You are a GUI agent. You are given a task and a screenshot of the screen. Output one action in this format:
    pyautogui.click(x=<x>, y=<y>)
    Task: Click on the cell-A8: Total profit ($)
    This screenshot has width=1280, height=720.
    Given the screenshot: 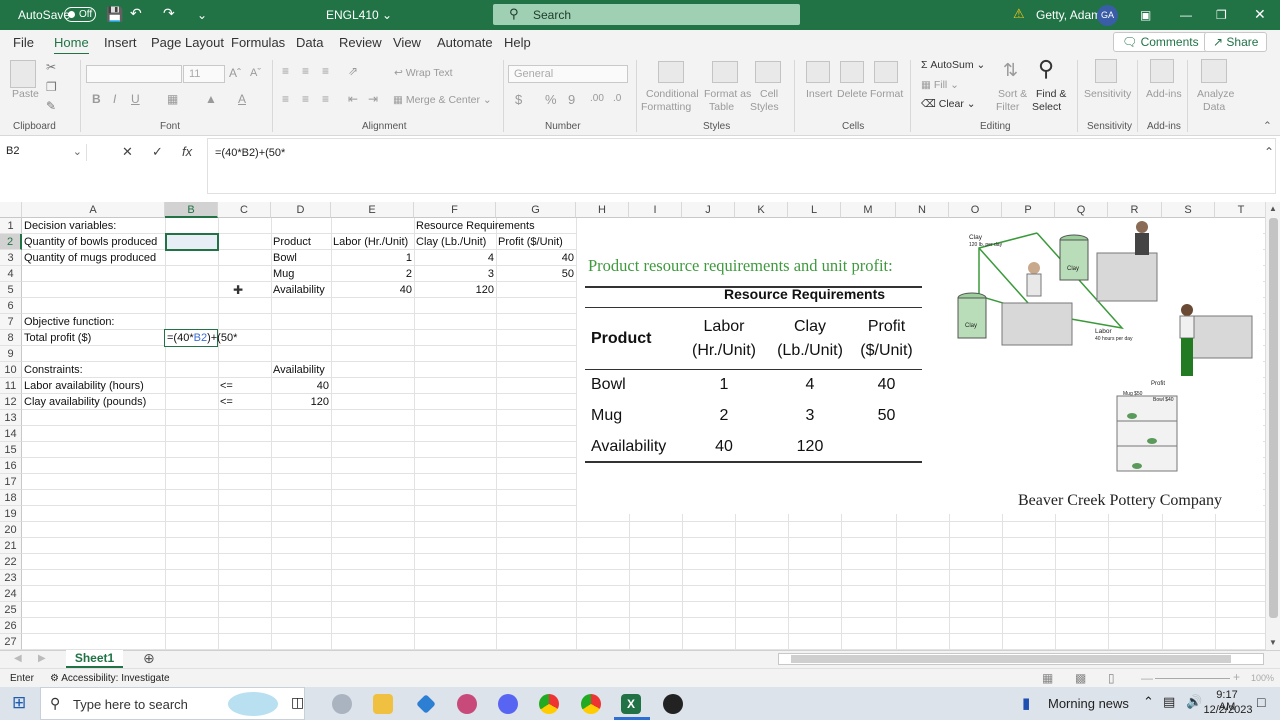 What is the action you would take?
    pyautogui.click(x=57, y=338)
    